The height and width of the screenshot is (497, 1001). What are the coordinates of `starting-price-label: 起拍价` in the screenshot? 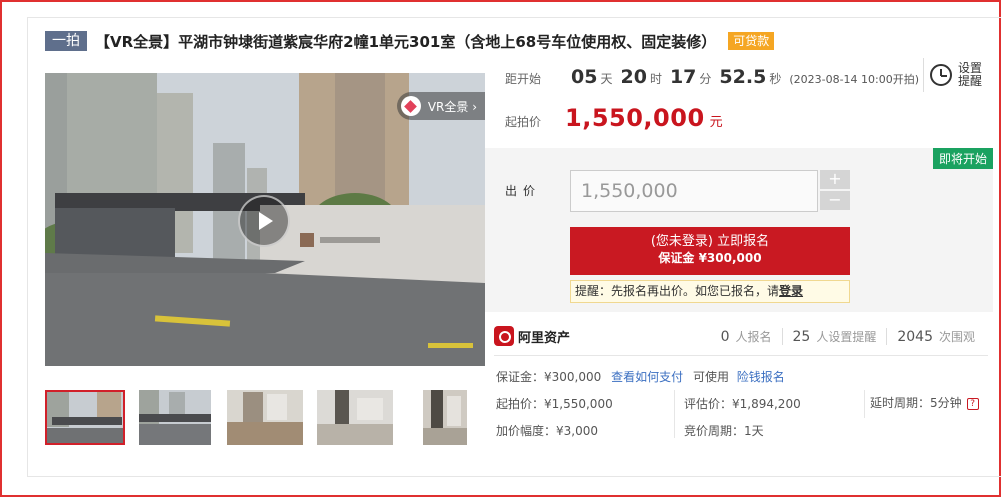 It's located at (523, 122).